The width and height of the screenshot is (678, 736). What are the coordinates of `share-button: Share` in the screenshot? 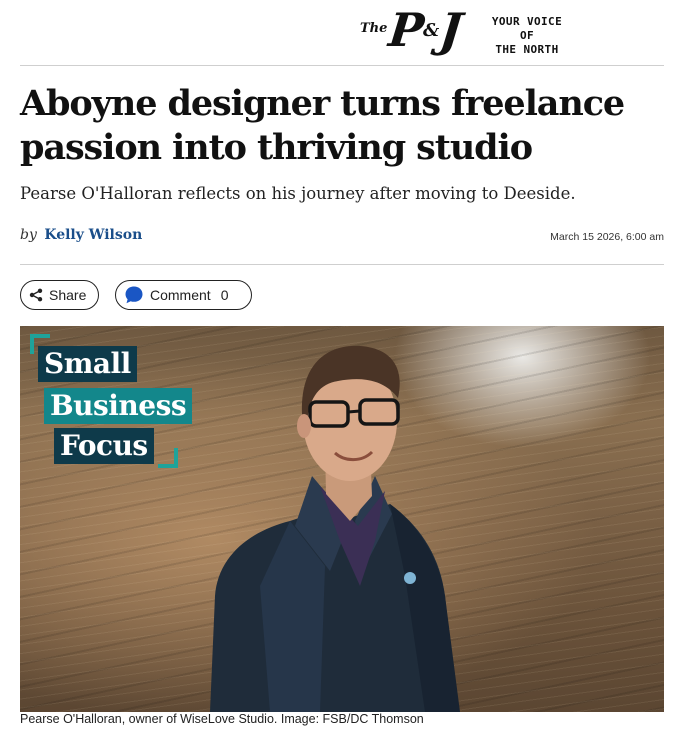 It's located at (59, 295).